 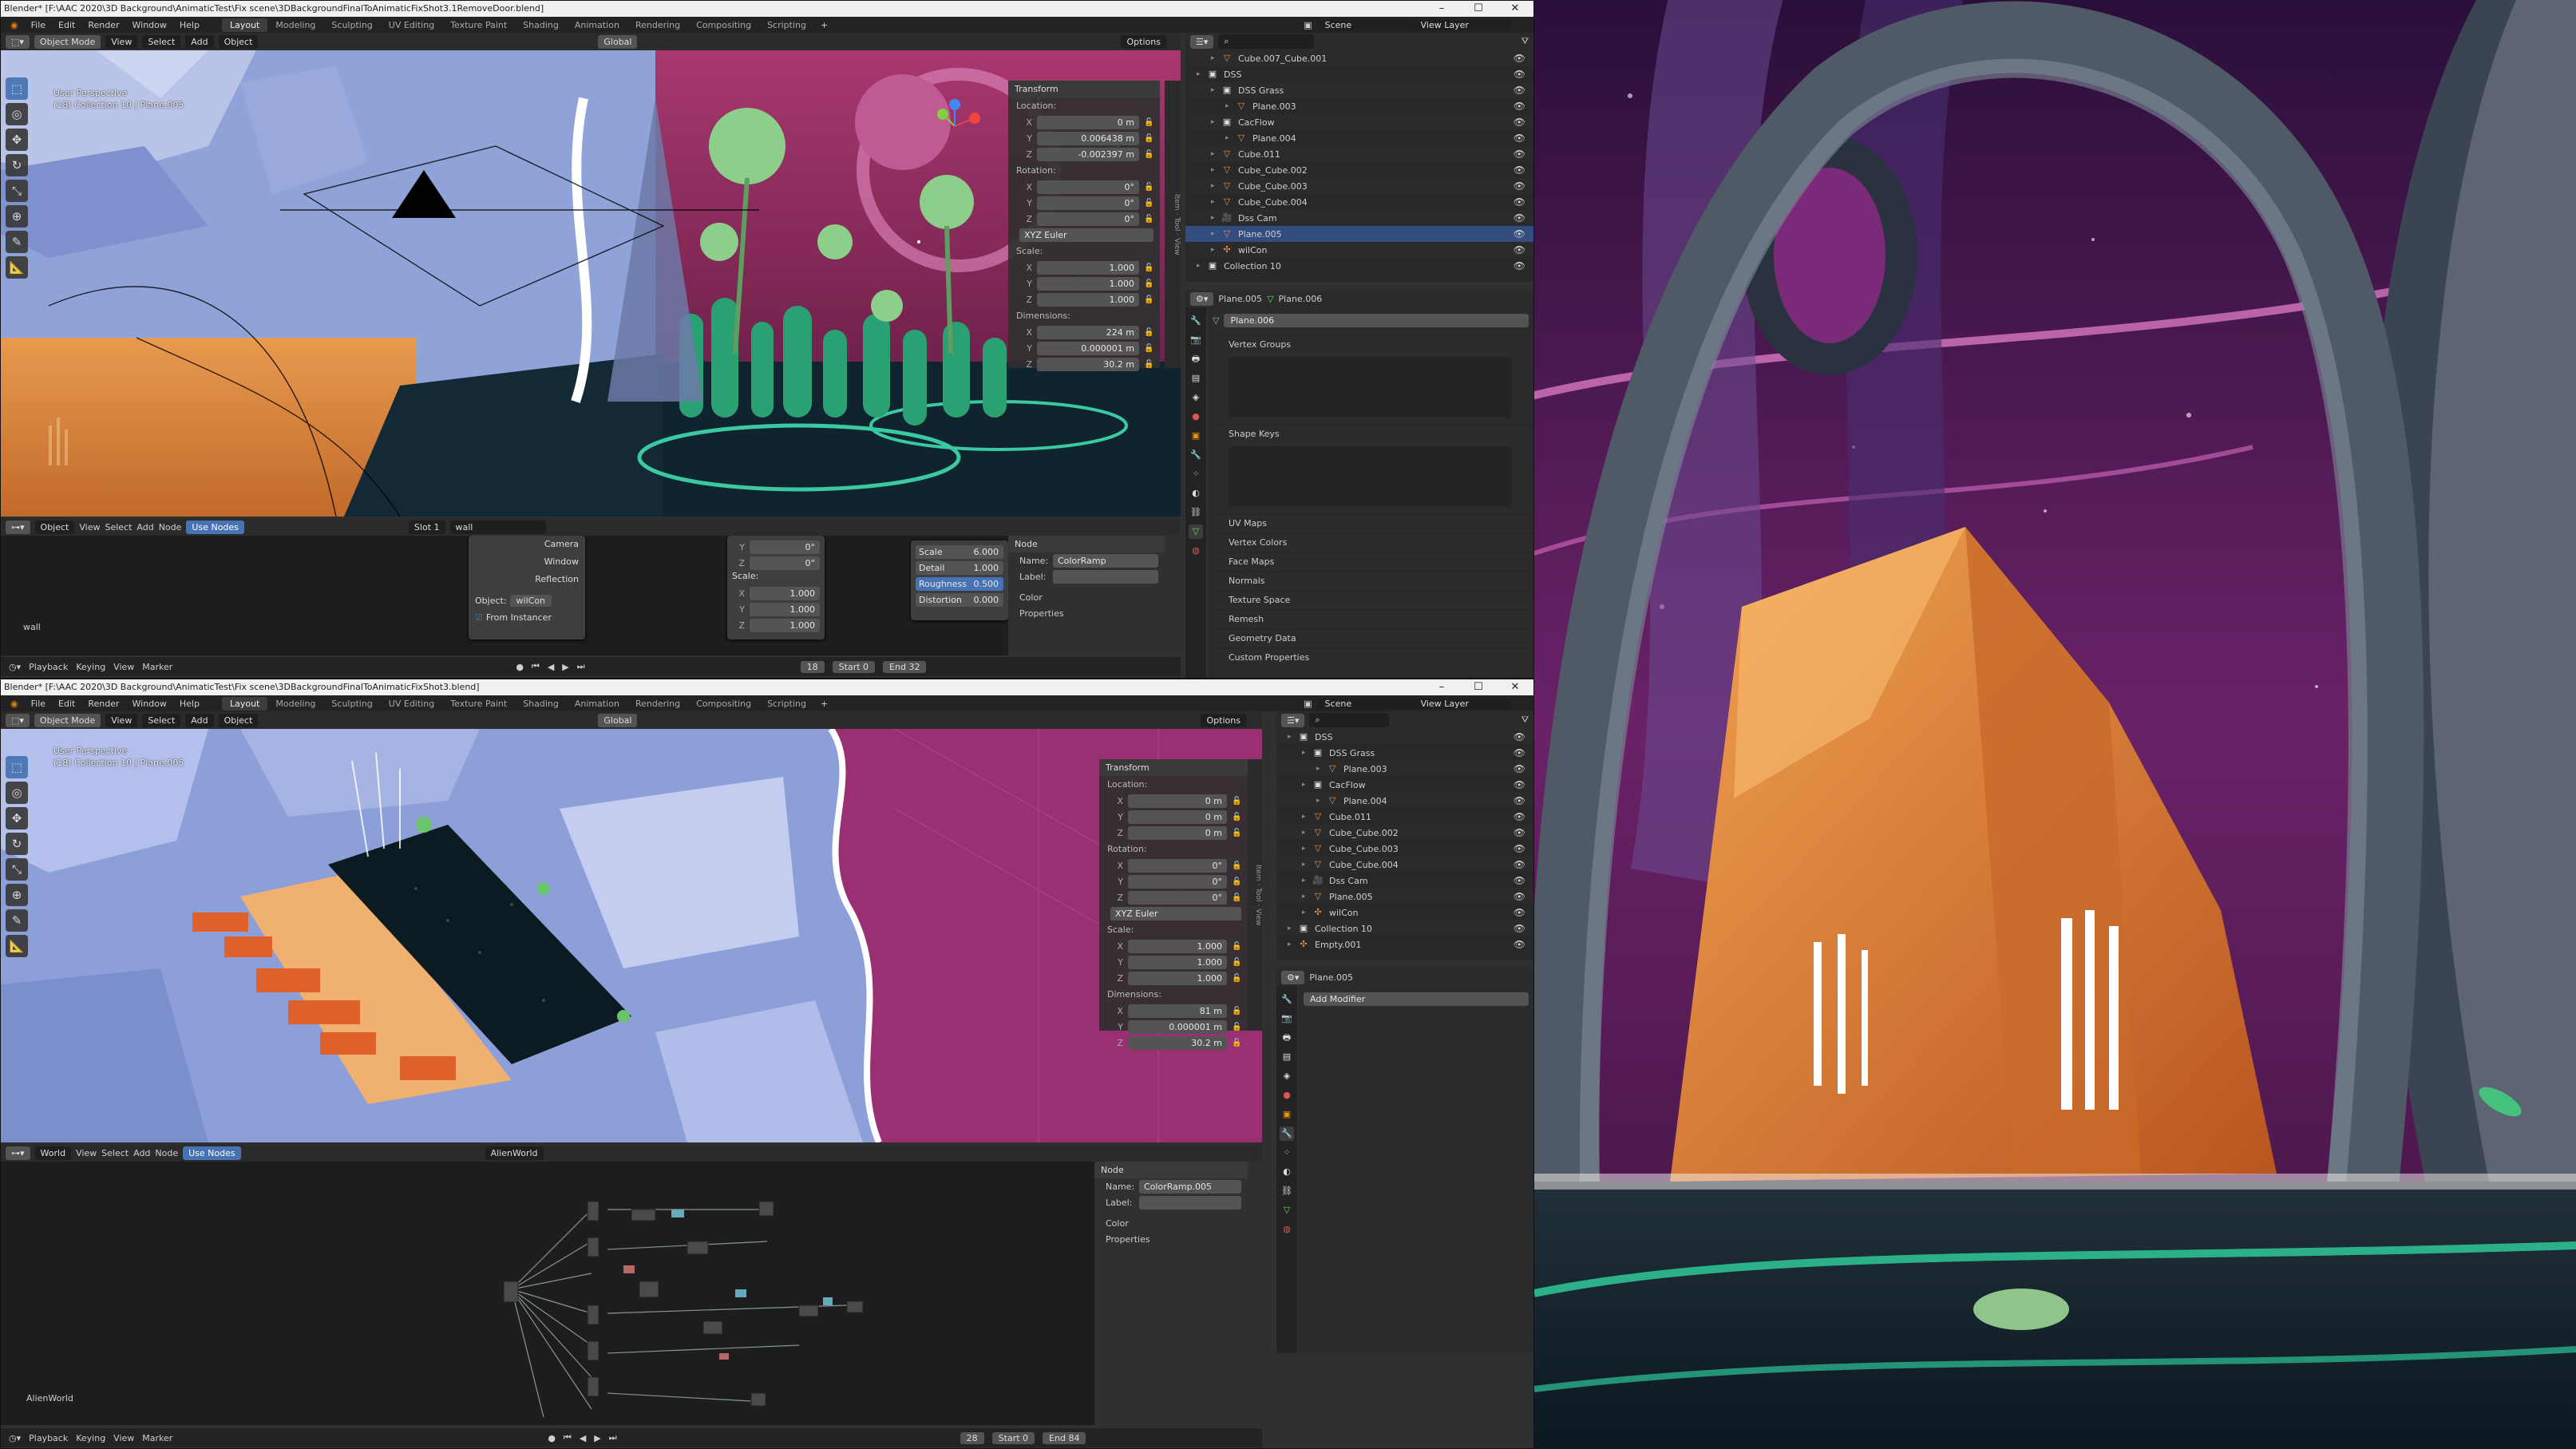 What do you see at coordinates (1105, 576) in the screenshot?
I see `node-label-field` at bounding box center [1105, 576].